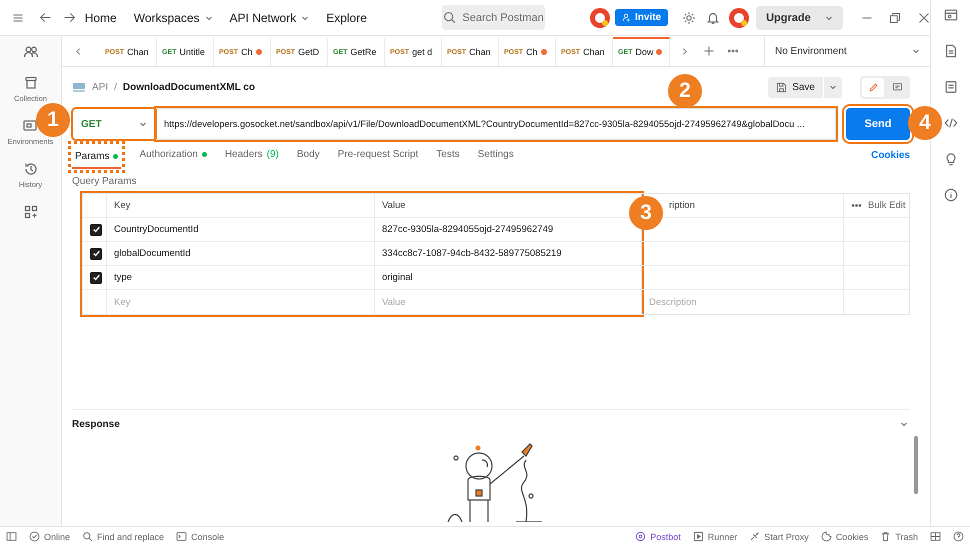 Image resolution: width=970 pixels, height=546 pixels. Describe the element at coordinates (173, 17) in the screenshot. I see `nav-link: Workspaces` at that location.